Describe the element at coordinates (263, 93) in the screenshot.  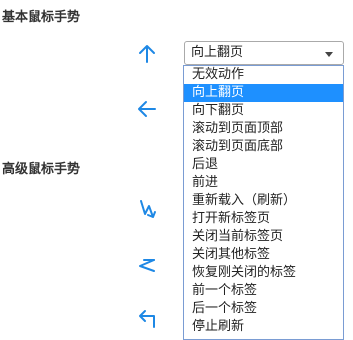
I see `dropdown-option: 向上翻页` at that location.